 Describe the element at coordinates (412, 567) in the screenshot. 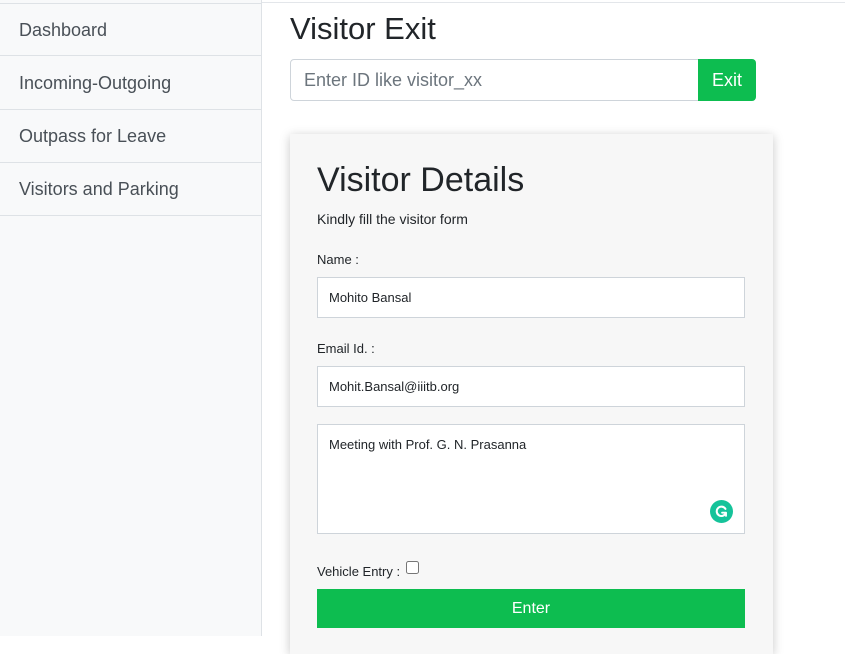

I see `vehicle-entry-checkbox` at that location.